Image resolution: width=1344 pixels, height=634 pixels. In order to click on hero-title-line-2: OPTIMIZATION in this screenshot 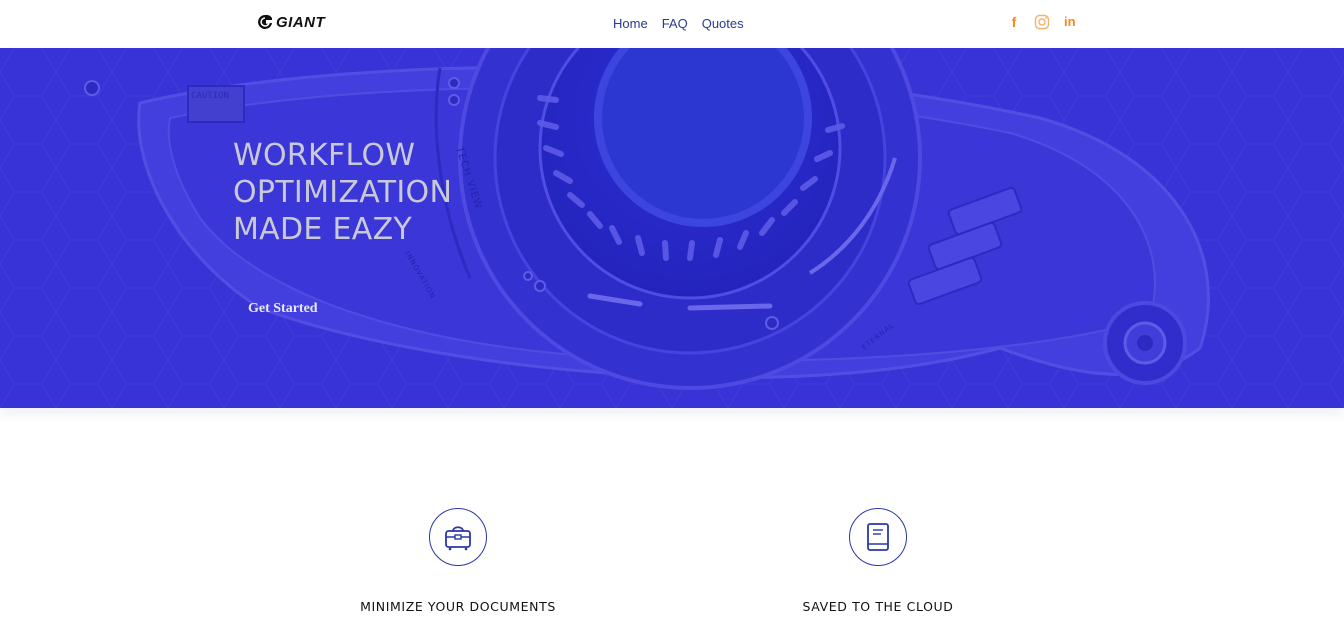, I will do `click(343, 192)`.